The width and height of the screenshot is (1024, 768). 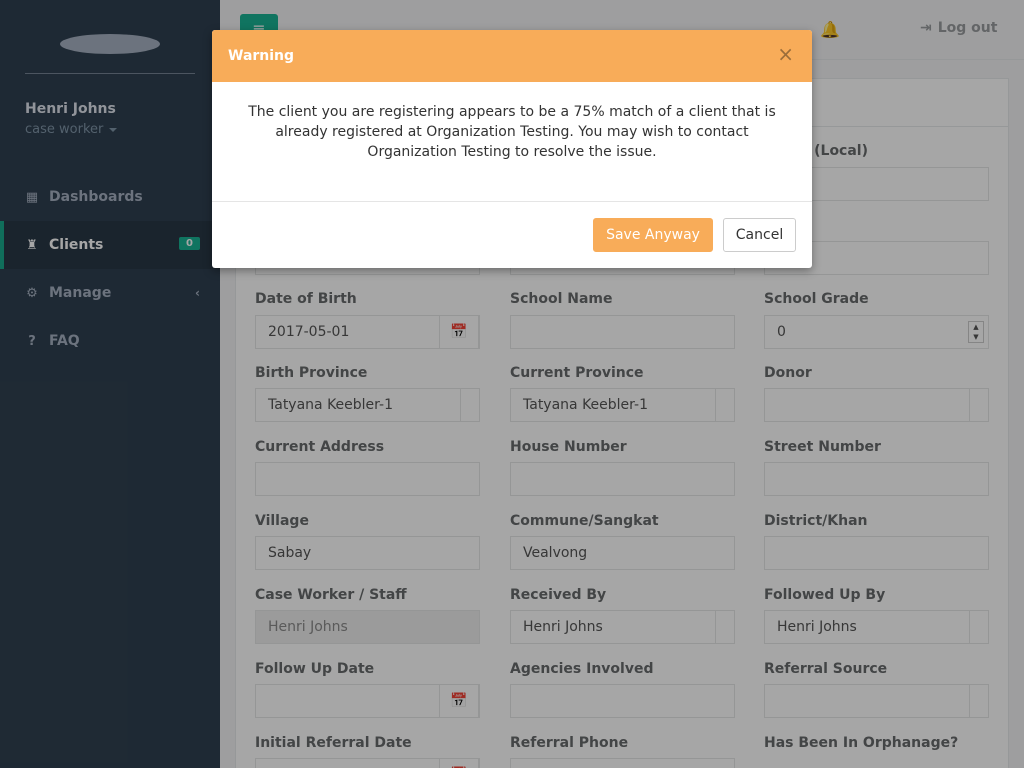 I want to click on close-icon: ×, so click(x=785, y=54).